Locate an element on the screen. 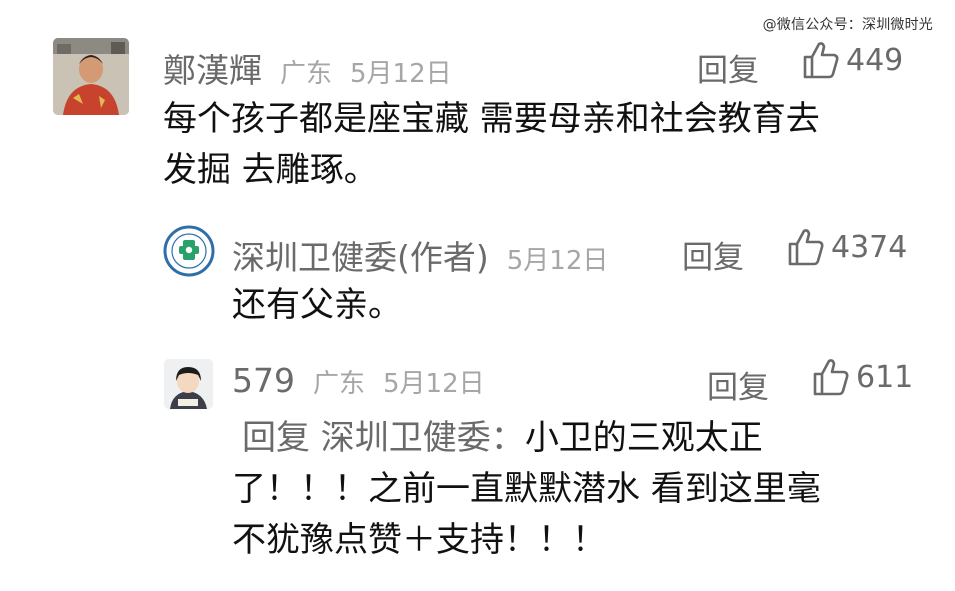 This screenshot has width=955, height=591. comment-author: 579 is located at coordinates (263, 380).